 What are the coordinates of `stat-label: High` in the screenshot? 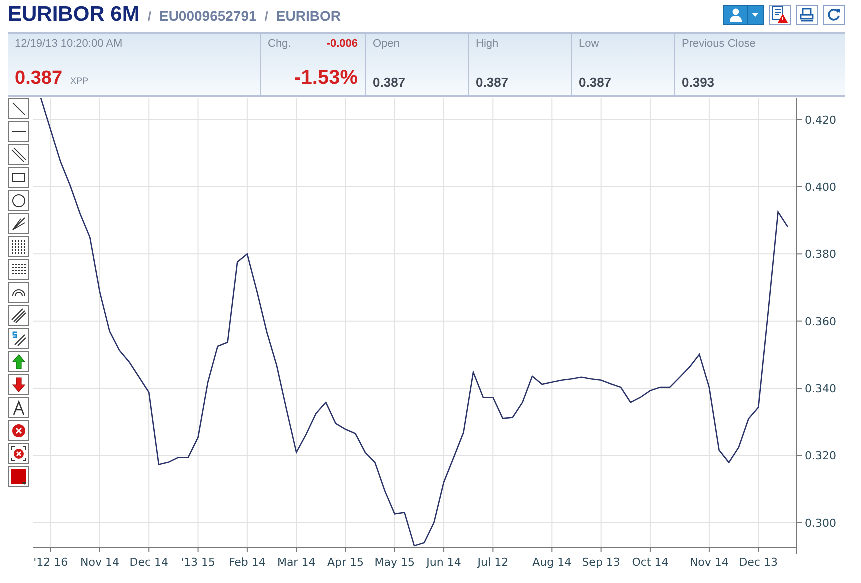 It's located at (488, 44).